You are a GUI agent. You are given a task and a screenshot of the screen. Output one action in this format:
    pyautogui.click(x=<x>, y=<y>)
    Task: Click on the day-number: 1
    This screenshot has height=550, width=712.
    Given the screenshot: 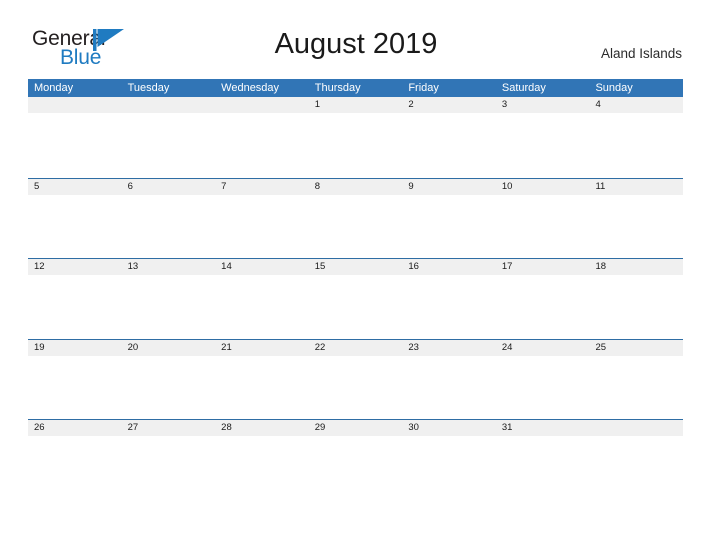 What is the action you would take?
    pyautogui.click(x=356, y=105)
    